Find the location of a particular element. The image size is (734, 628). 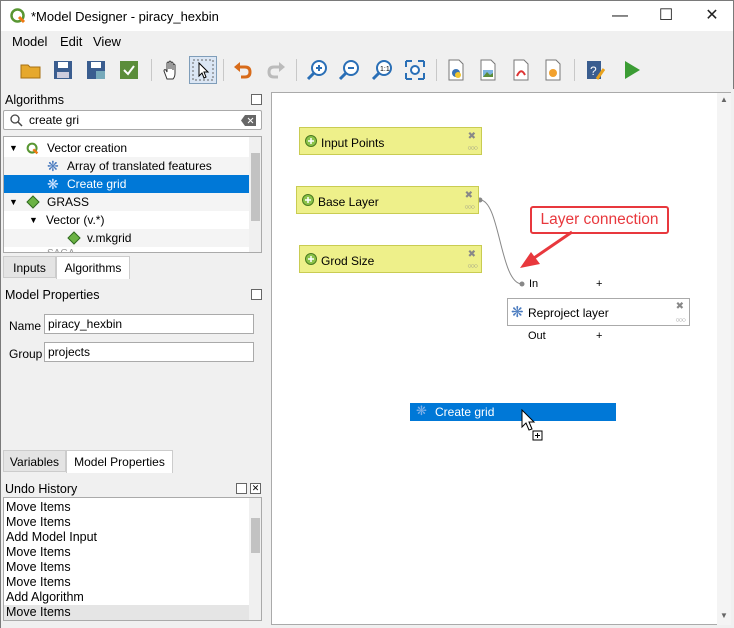

save-model-button is located at coordinates (63, 70).